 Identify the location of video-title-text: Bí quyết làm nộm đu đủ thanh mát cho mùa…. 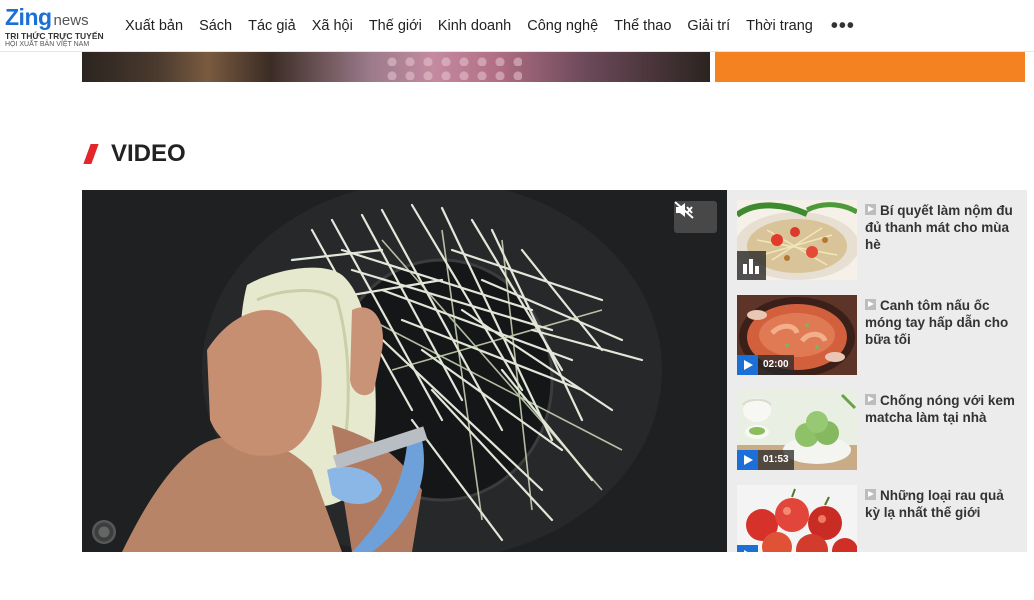
(939, 227).